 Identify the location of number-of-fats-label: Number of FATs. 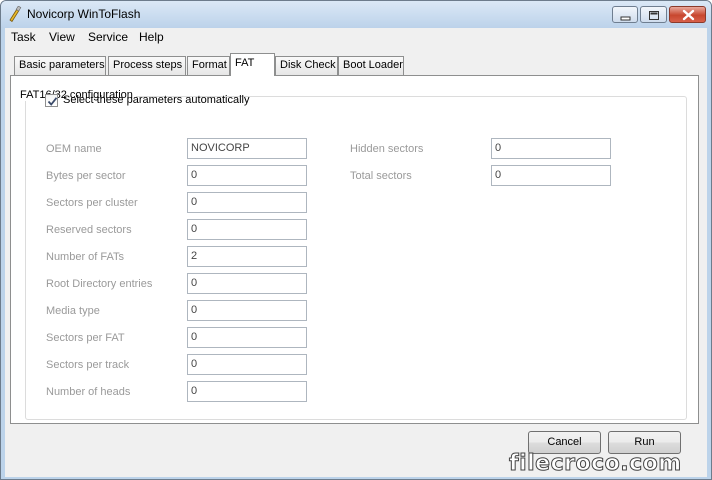
(85, 257).